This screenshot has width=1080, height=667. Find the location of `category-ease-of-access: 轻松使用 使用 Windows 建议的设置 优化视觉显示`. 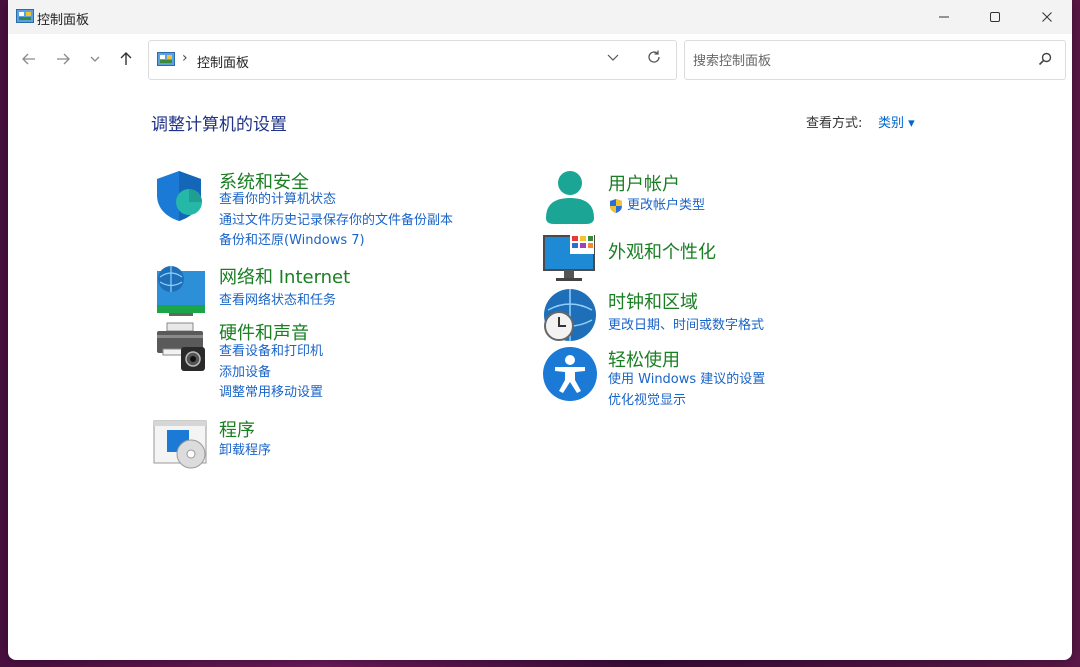

category-ease-of-access: 轻松使用 使用 Windows 建议的设置 优化视觉显示 is located at coordinates (742, 381).